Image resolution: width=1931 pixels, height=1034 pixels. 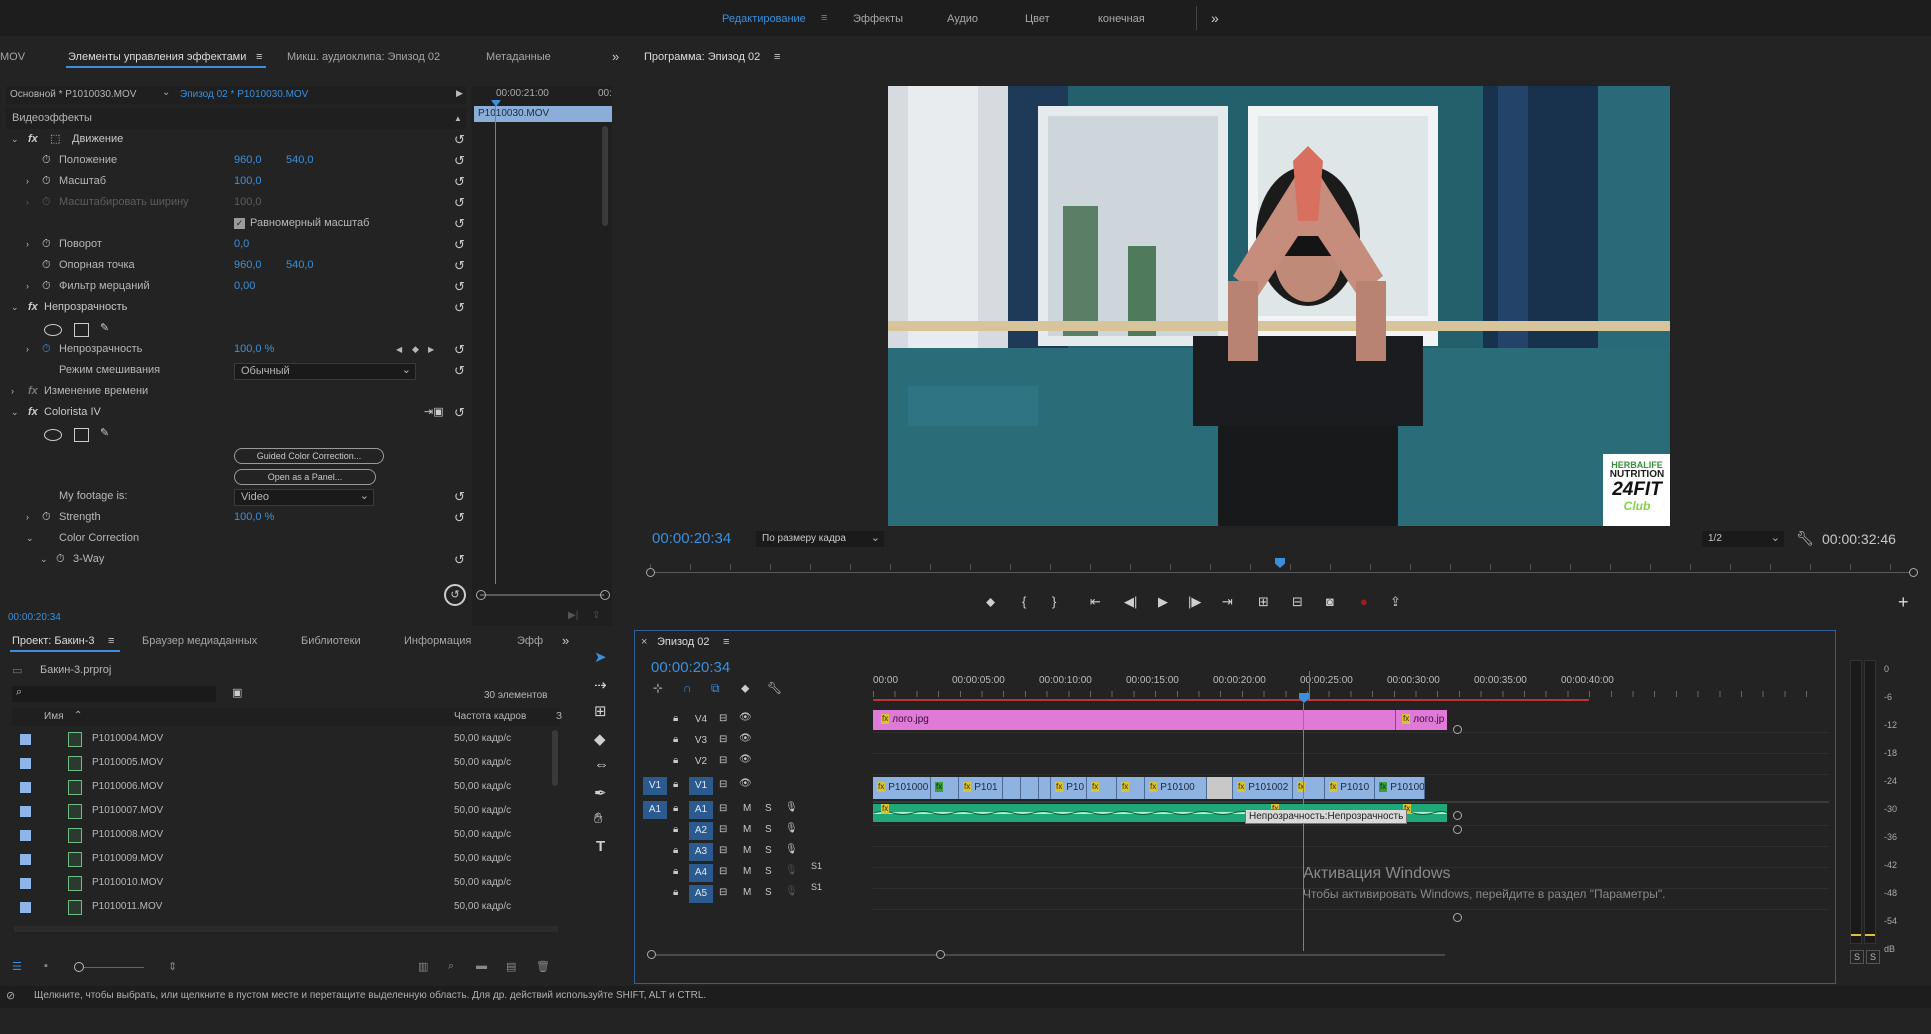 What do you see at coordinates (114, 694) in the screenshot?
I see `project-search-input: ⌕` at bounding box center [114, 694].